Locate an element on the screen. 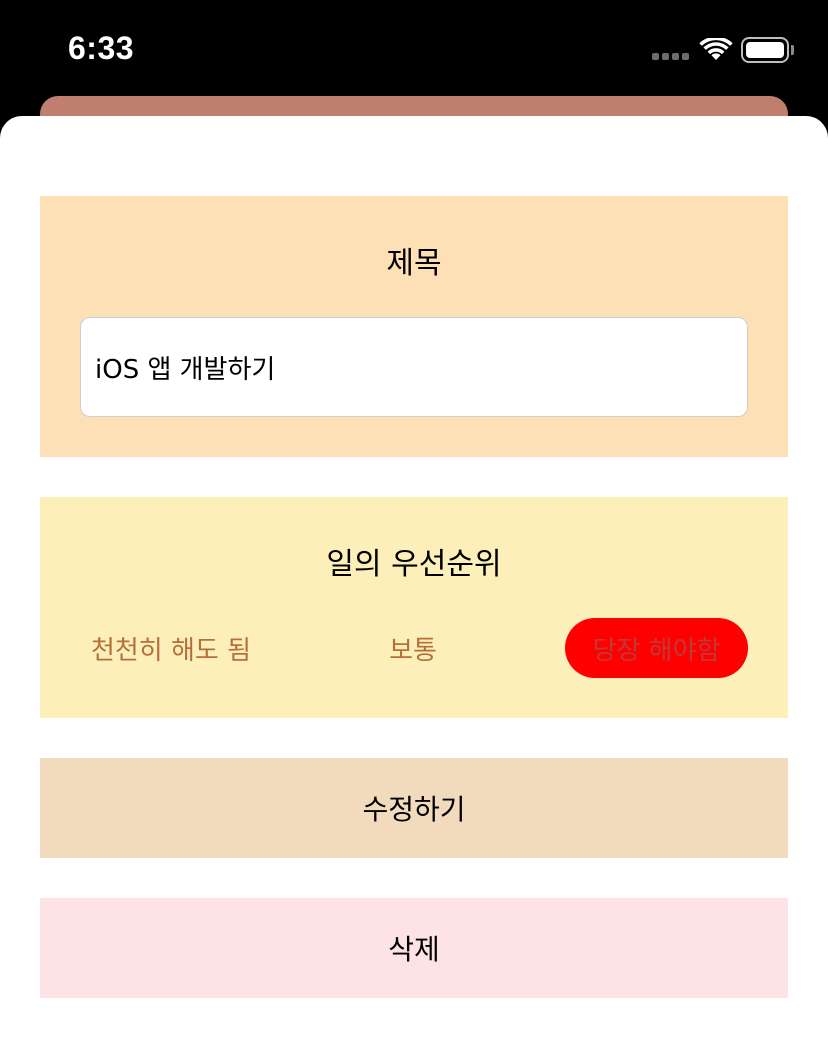  title-input is located at coordinates (414, 367).